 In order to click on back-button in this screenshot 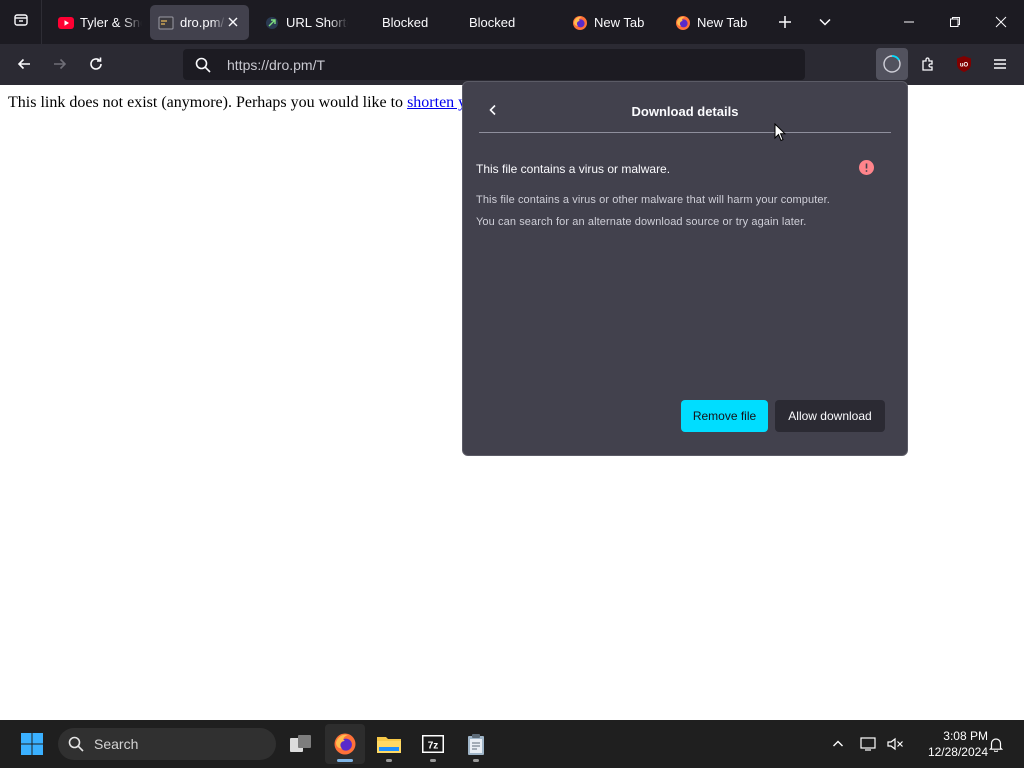, I will do `click(24, 64)`.